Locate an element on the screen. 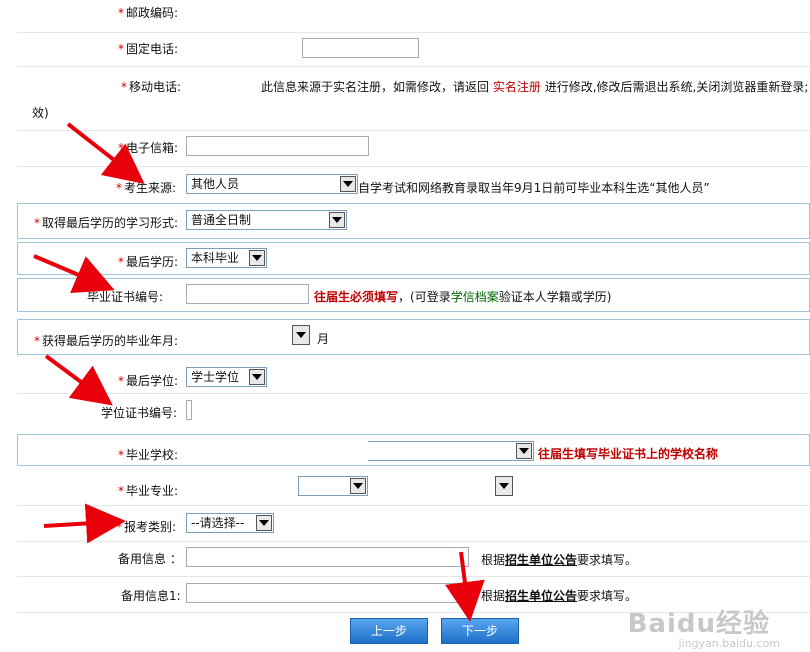  study-form-select-value: 普通全日制 is located at coordinates (221, 220).